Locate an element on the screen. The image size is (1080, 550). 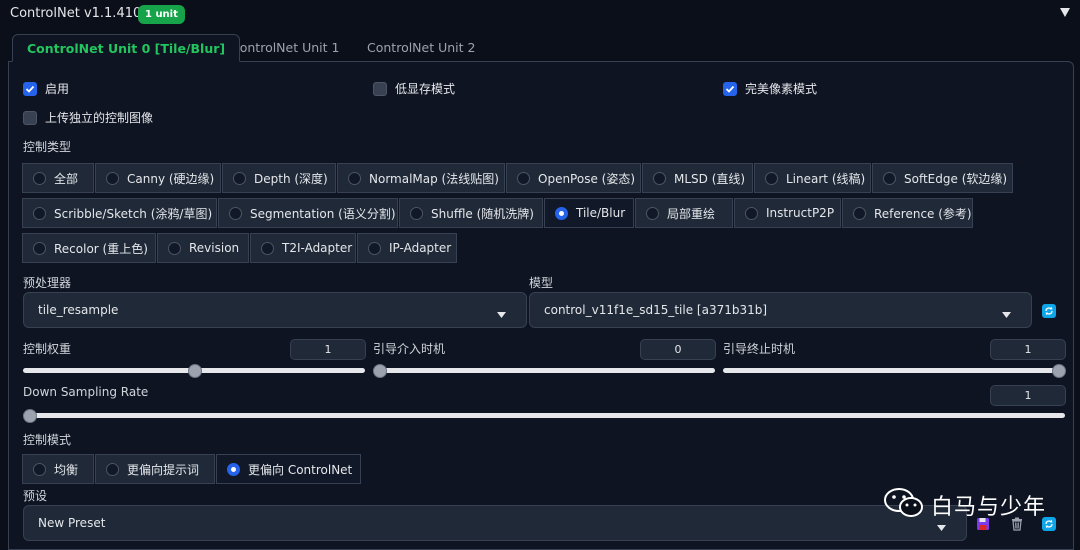
control-type-segmentation: Segmentation (语义分割) is located at coordinates (308, 213).